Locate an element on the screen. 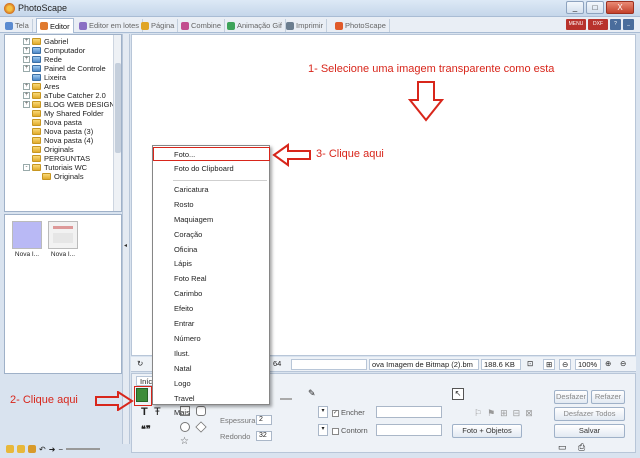  encher-checkbox: ✓ Encher is located at coordinates (348, 412).